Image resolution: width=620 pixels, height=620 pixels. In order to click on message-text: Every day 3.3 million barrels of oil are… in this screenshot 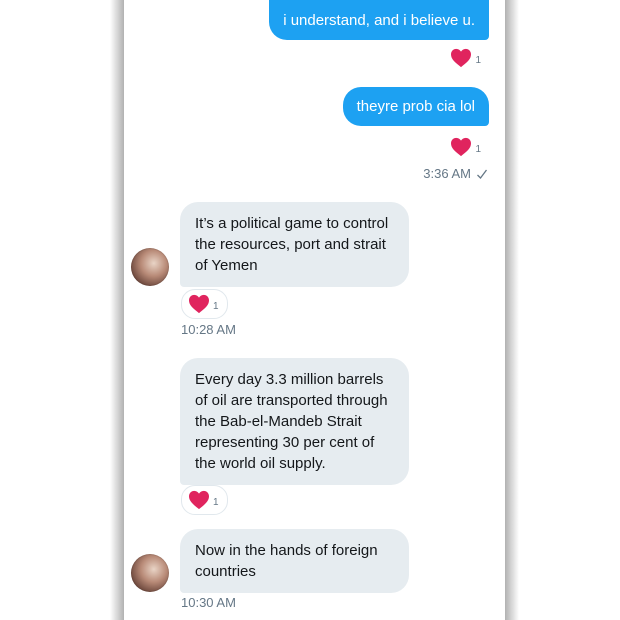, I will do `click(291, 421)`.